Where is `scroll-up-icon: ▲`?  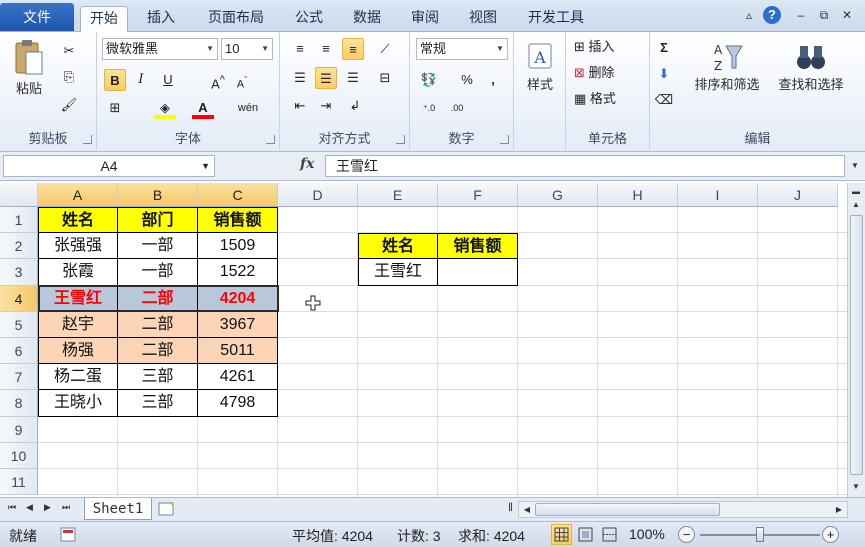
scroll-up-icon: ▲ is located at coordinates (856, 205).